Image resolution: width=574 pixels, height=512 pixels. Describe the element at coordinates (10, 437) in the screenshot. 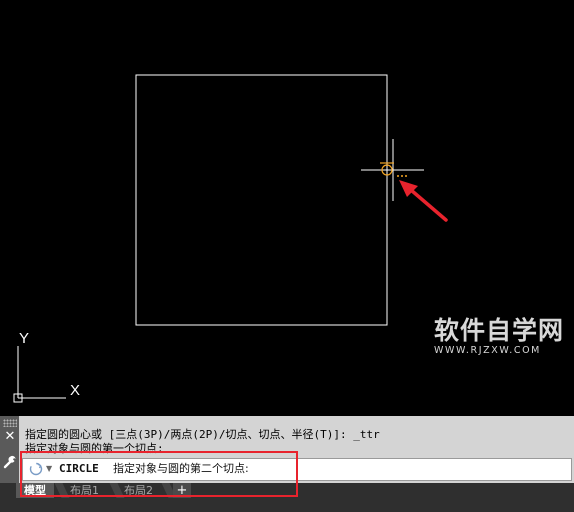

I see `close-icon: ✕` at that location.